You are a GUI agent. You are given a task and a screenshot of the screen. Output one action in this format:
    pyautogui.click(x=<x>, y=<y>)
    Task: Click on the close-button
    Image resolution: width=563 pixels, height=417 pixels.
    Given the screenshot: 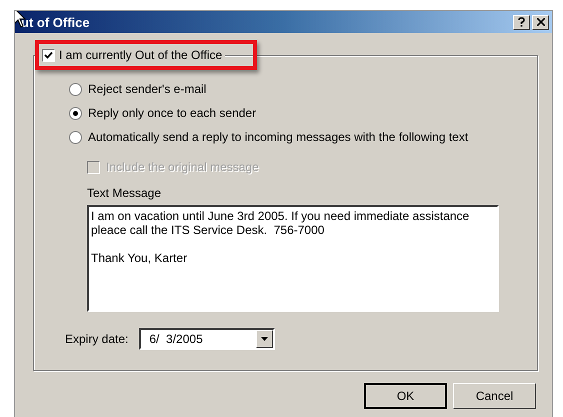 What is the action you would take?
    pyautogui.click(x=540, y=22)
    